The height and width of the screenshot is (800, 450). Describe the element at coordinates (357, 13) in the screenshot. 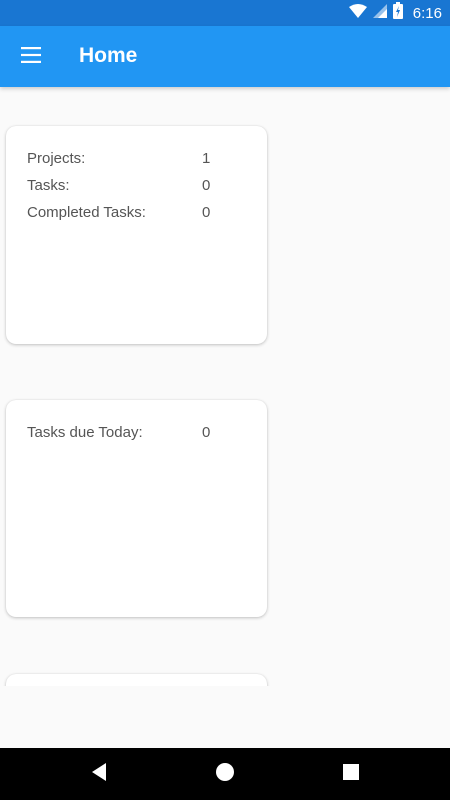

I see `wifi-icon` at that location.